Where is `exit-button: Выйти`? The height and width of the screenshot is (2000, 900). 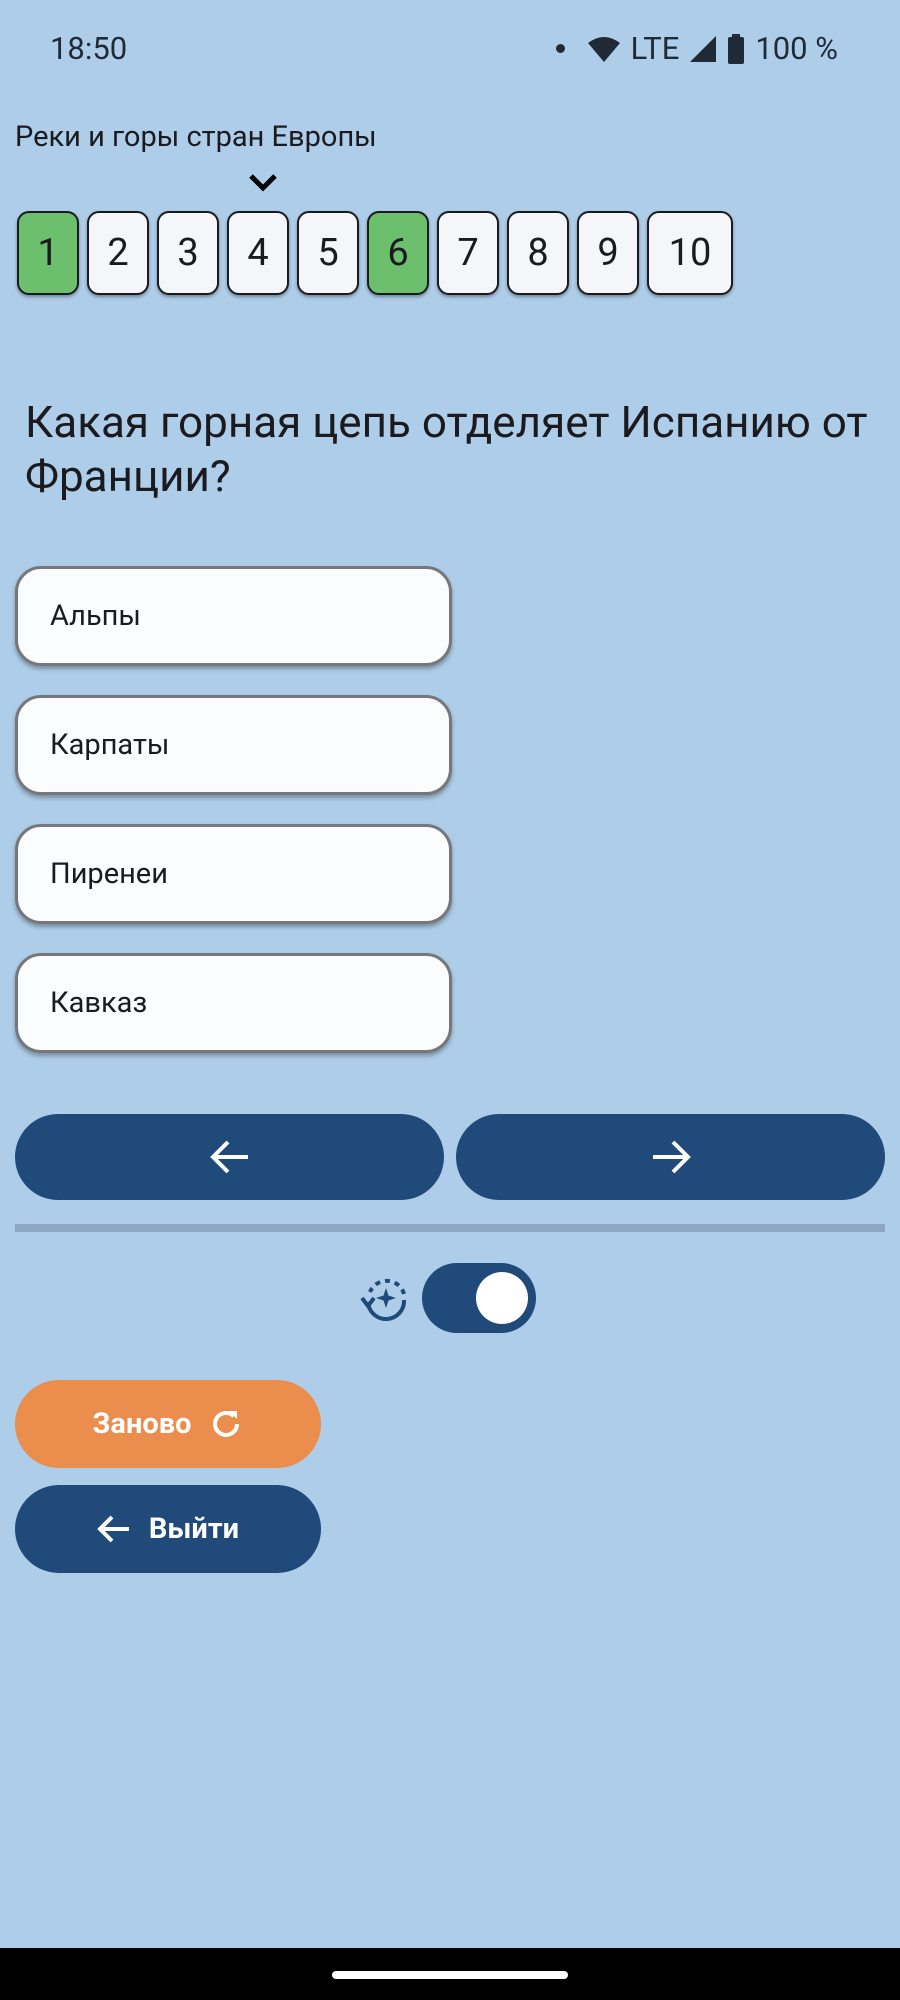 exit-button: Выйти is located at coordinates (168, 1529).